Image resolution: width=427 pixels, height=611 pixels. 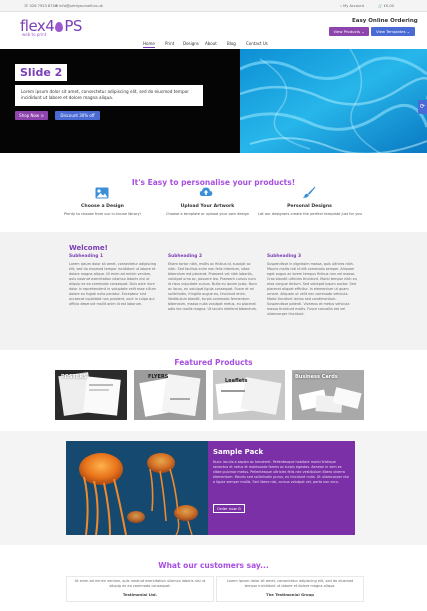 What do you see at coordinates (191, 43) in the screenshot?
I see `nav-designs: Designs` at bounding box center [191, 43].